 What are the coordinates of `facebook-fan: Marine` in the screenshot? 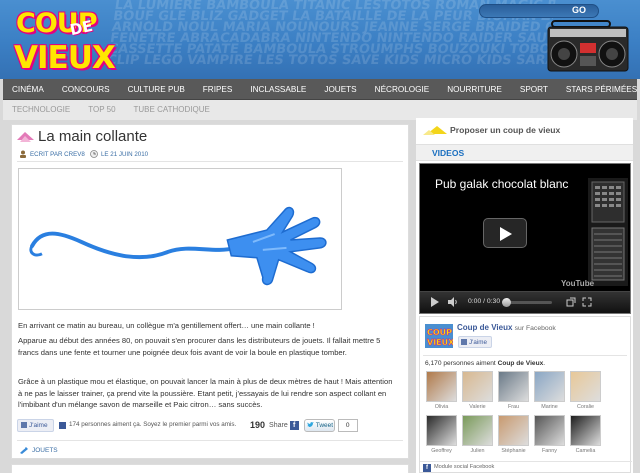 It's located at (549, 390).